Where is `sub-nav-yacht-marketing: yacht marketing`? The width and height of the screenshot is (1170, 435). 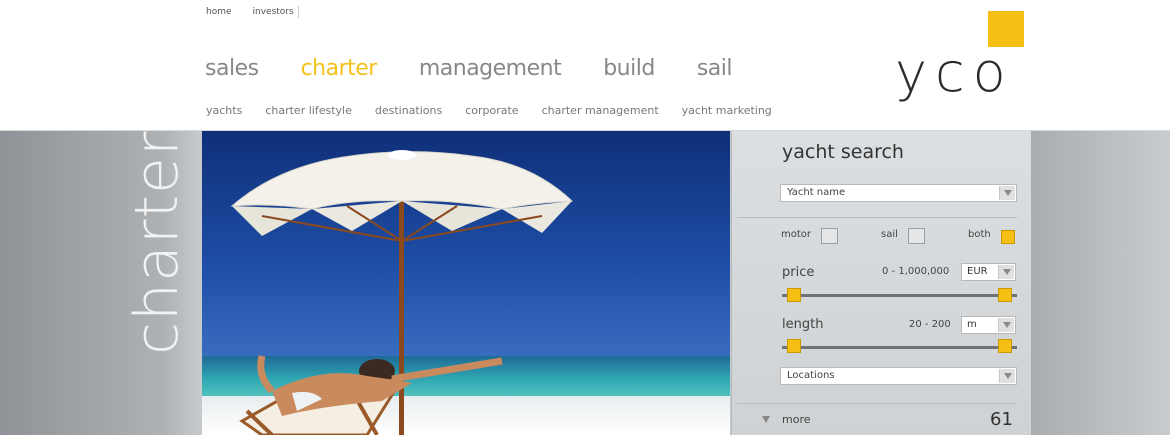 sub-nav-yacht-marketing: yacht marketing is located at coordinates (727, 110).